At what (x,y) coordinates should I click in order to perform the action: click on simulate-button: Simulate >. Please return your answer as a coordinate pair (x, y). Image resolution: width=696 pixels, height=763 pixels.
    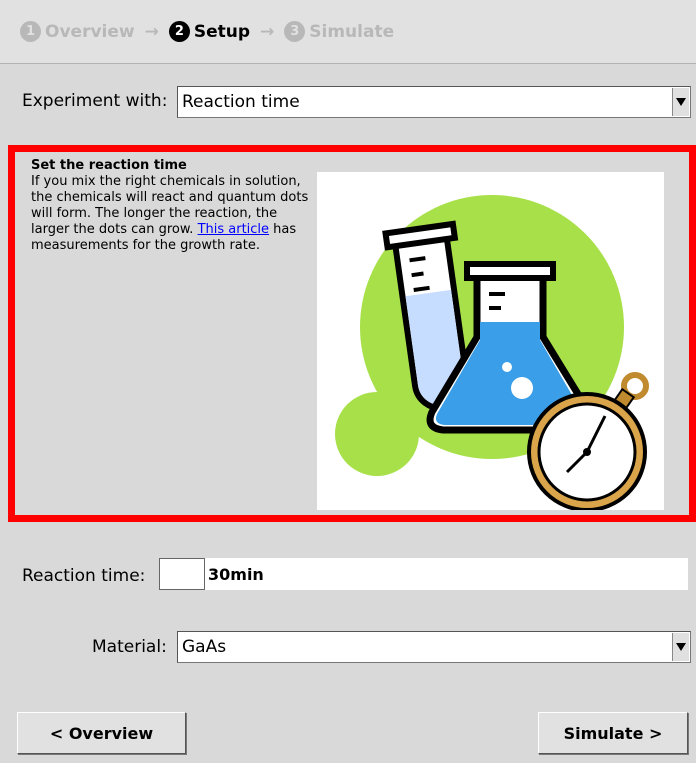
    Looking at the image, I should click on (613, 733).